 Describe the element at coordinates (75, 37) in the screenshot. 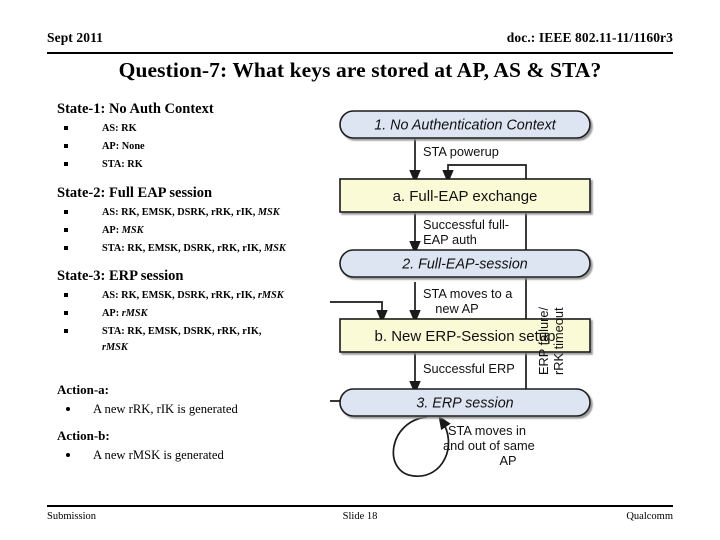

I see `header-date: Sept 2011` at that location.